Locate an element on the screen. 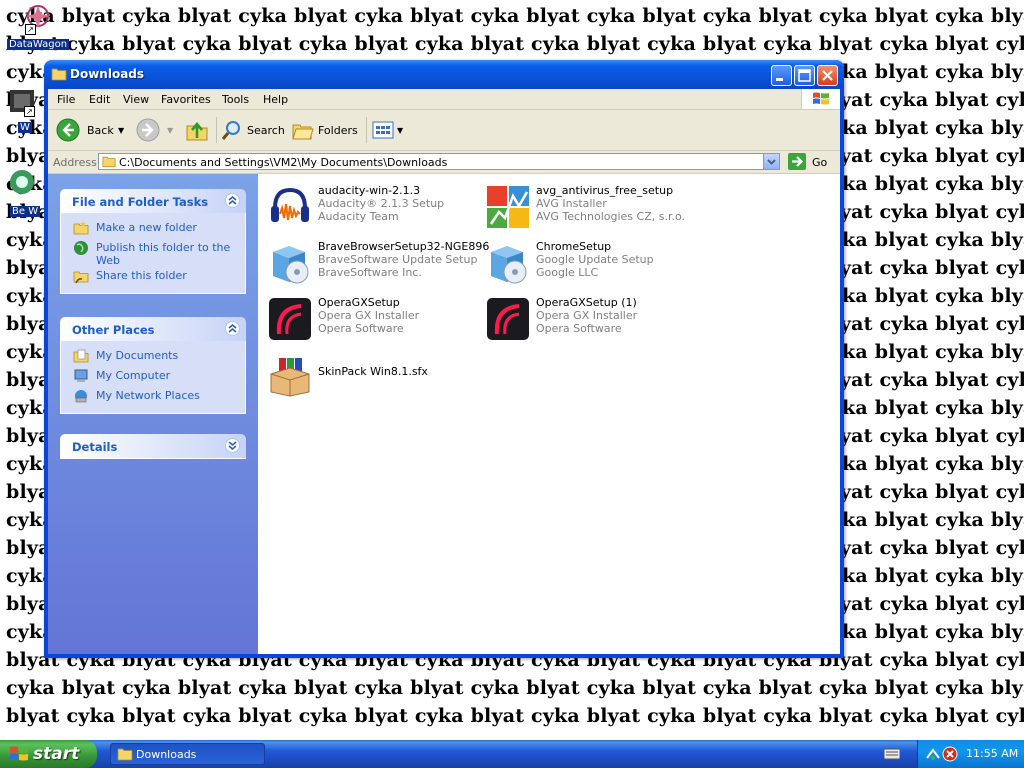  desktop-icon-app: ↗ W is located at coordinates (22, 109).